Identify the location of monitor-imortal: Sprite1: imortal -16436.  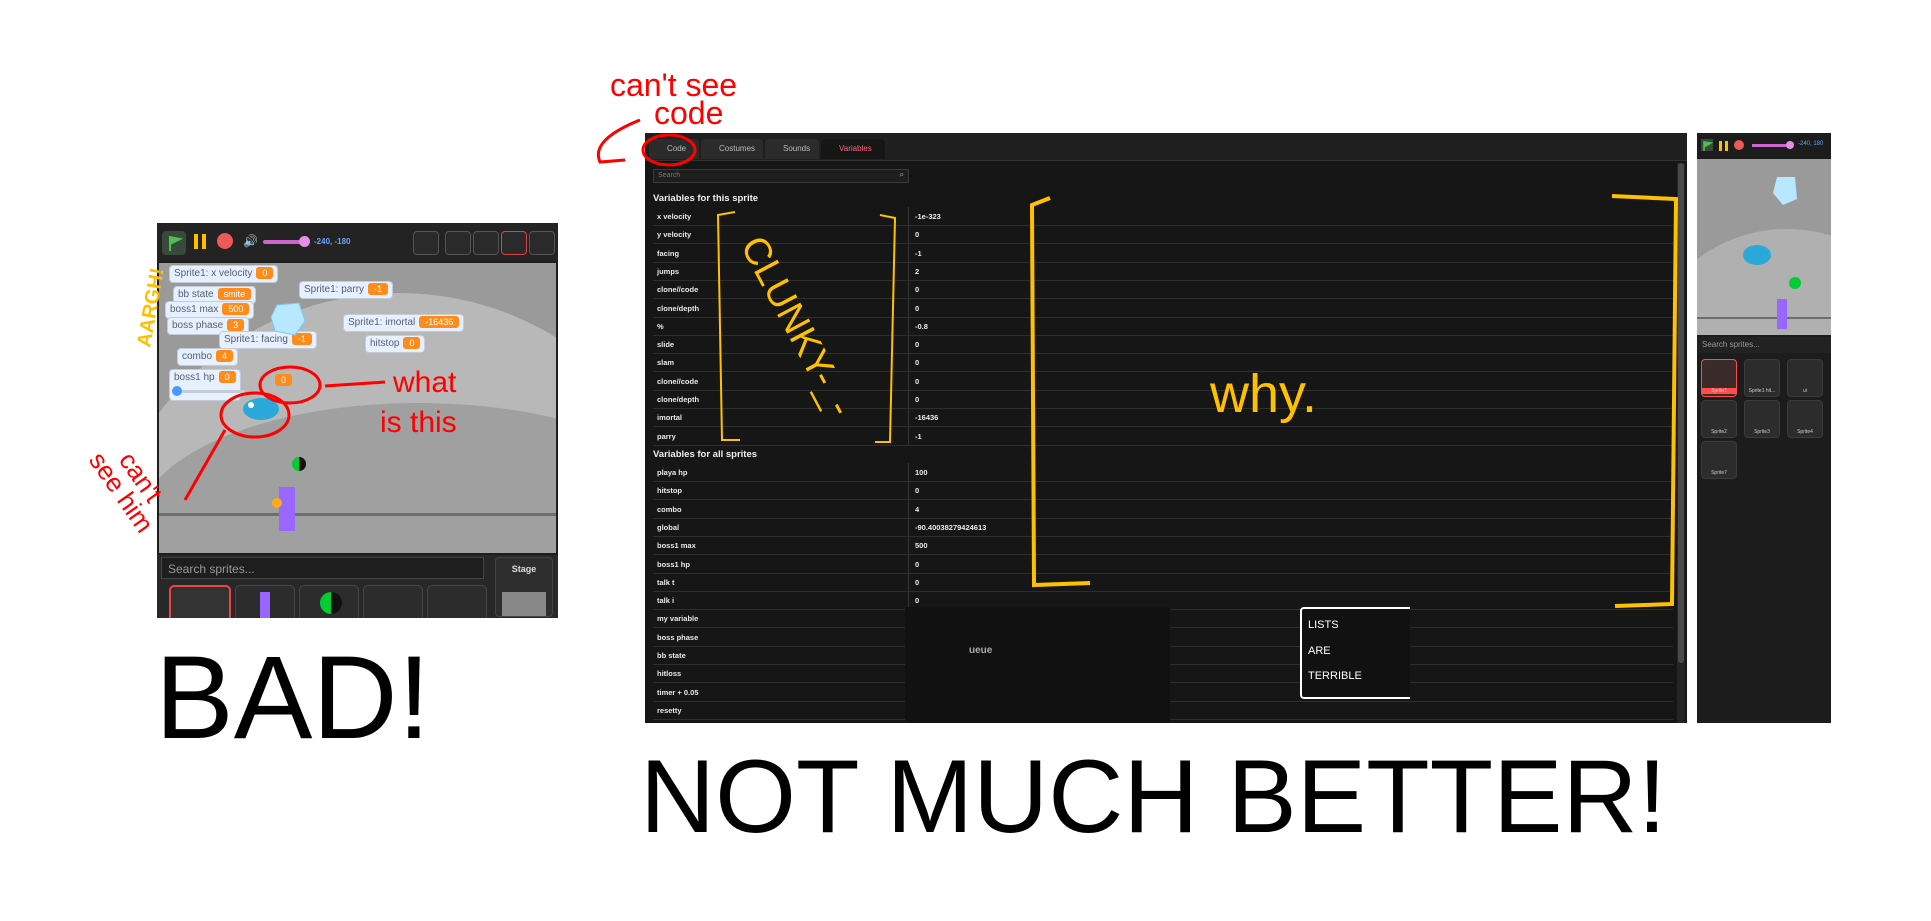
(404, 323).